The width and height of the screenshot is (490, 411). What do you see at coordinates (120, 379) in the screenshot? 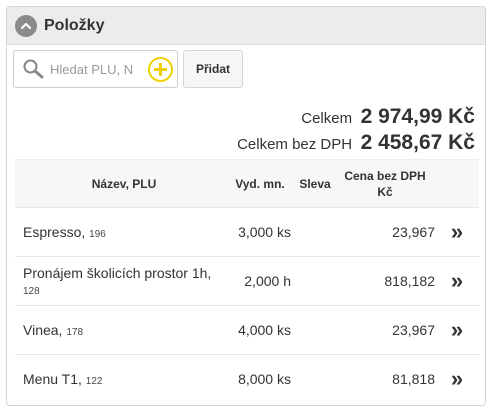
I see `item-name-cell: Menu T1, 122` at bounding box center [120, 379].